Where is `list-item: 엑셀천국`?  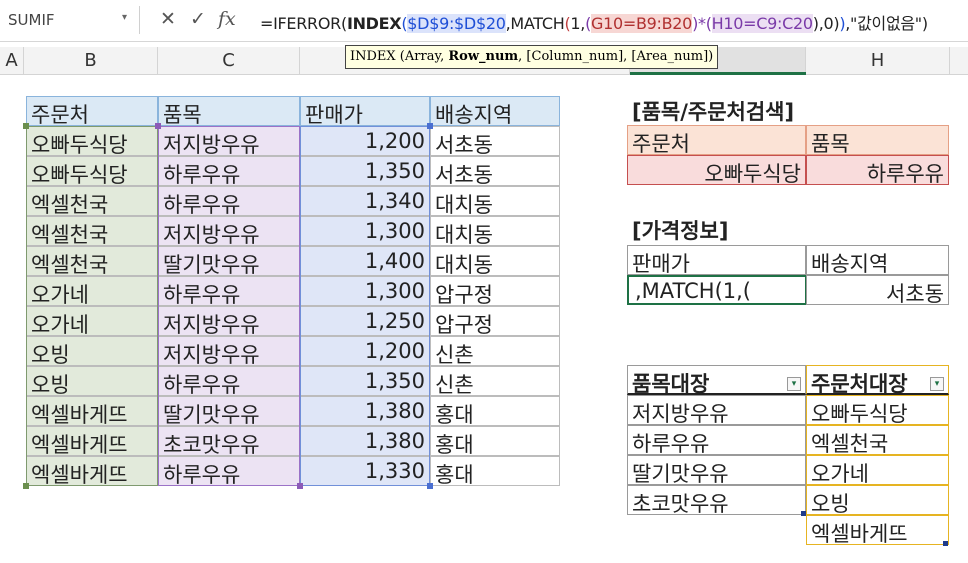
list-item: 엑셀천국 is located at coordinates (877, 440).